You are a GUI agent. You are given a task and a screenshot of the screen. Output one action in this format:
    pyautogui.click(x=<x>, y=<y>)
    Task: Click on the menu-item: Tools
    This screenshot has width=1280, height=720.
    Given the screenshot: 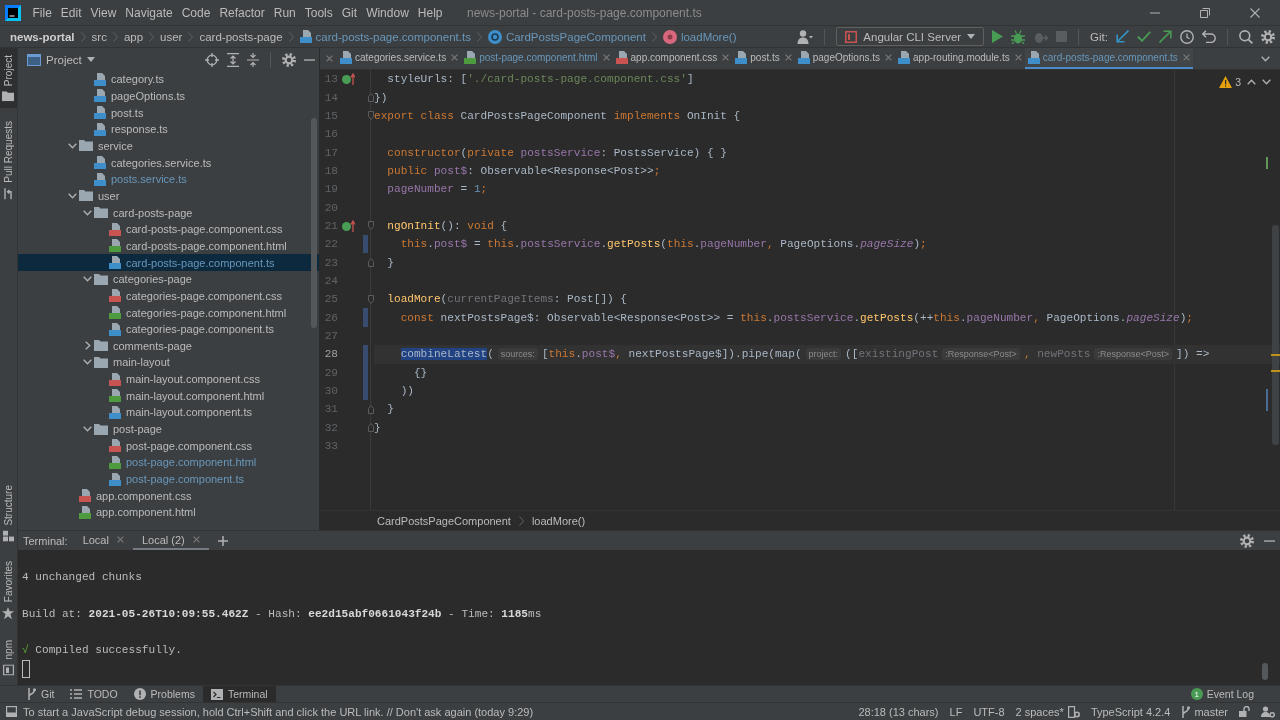 What is the action you would take?
    pyautogui.click(x=319, y=12)
    